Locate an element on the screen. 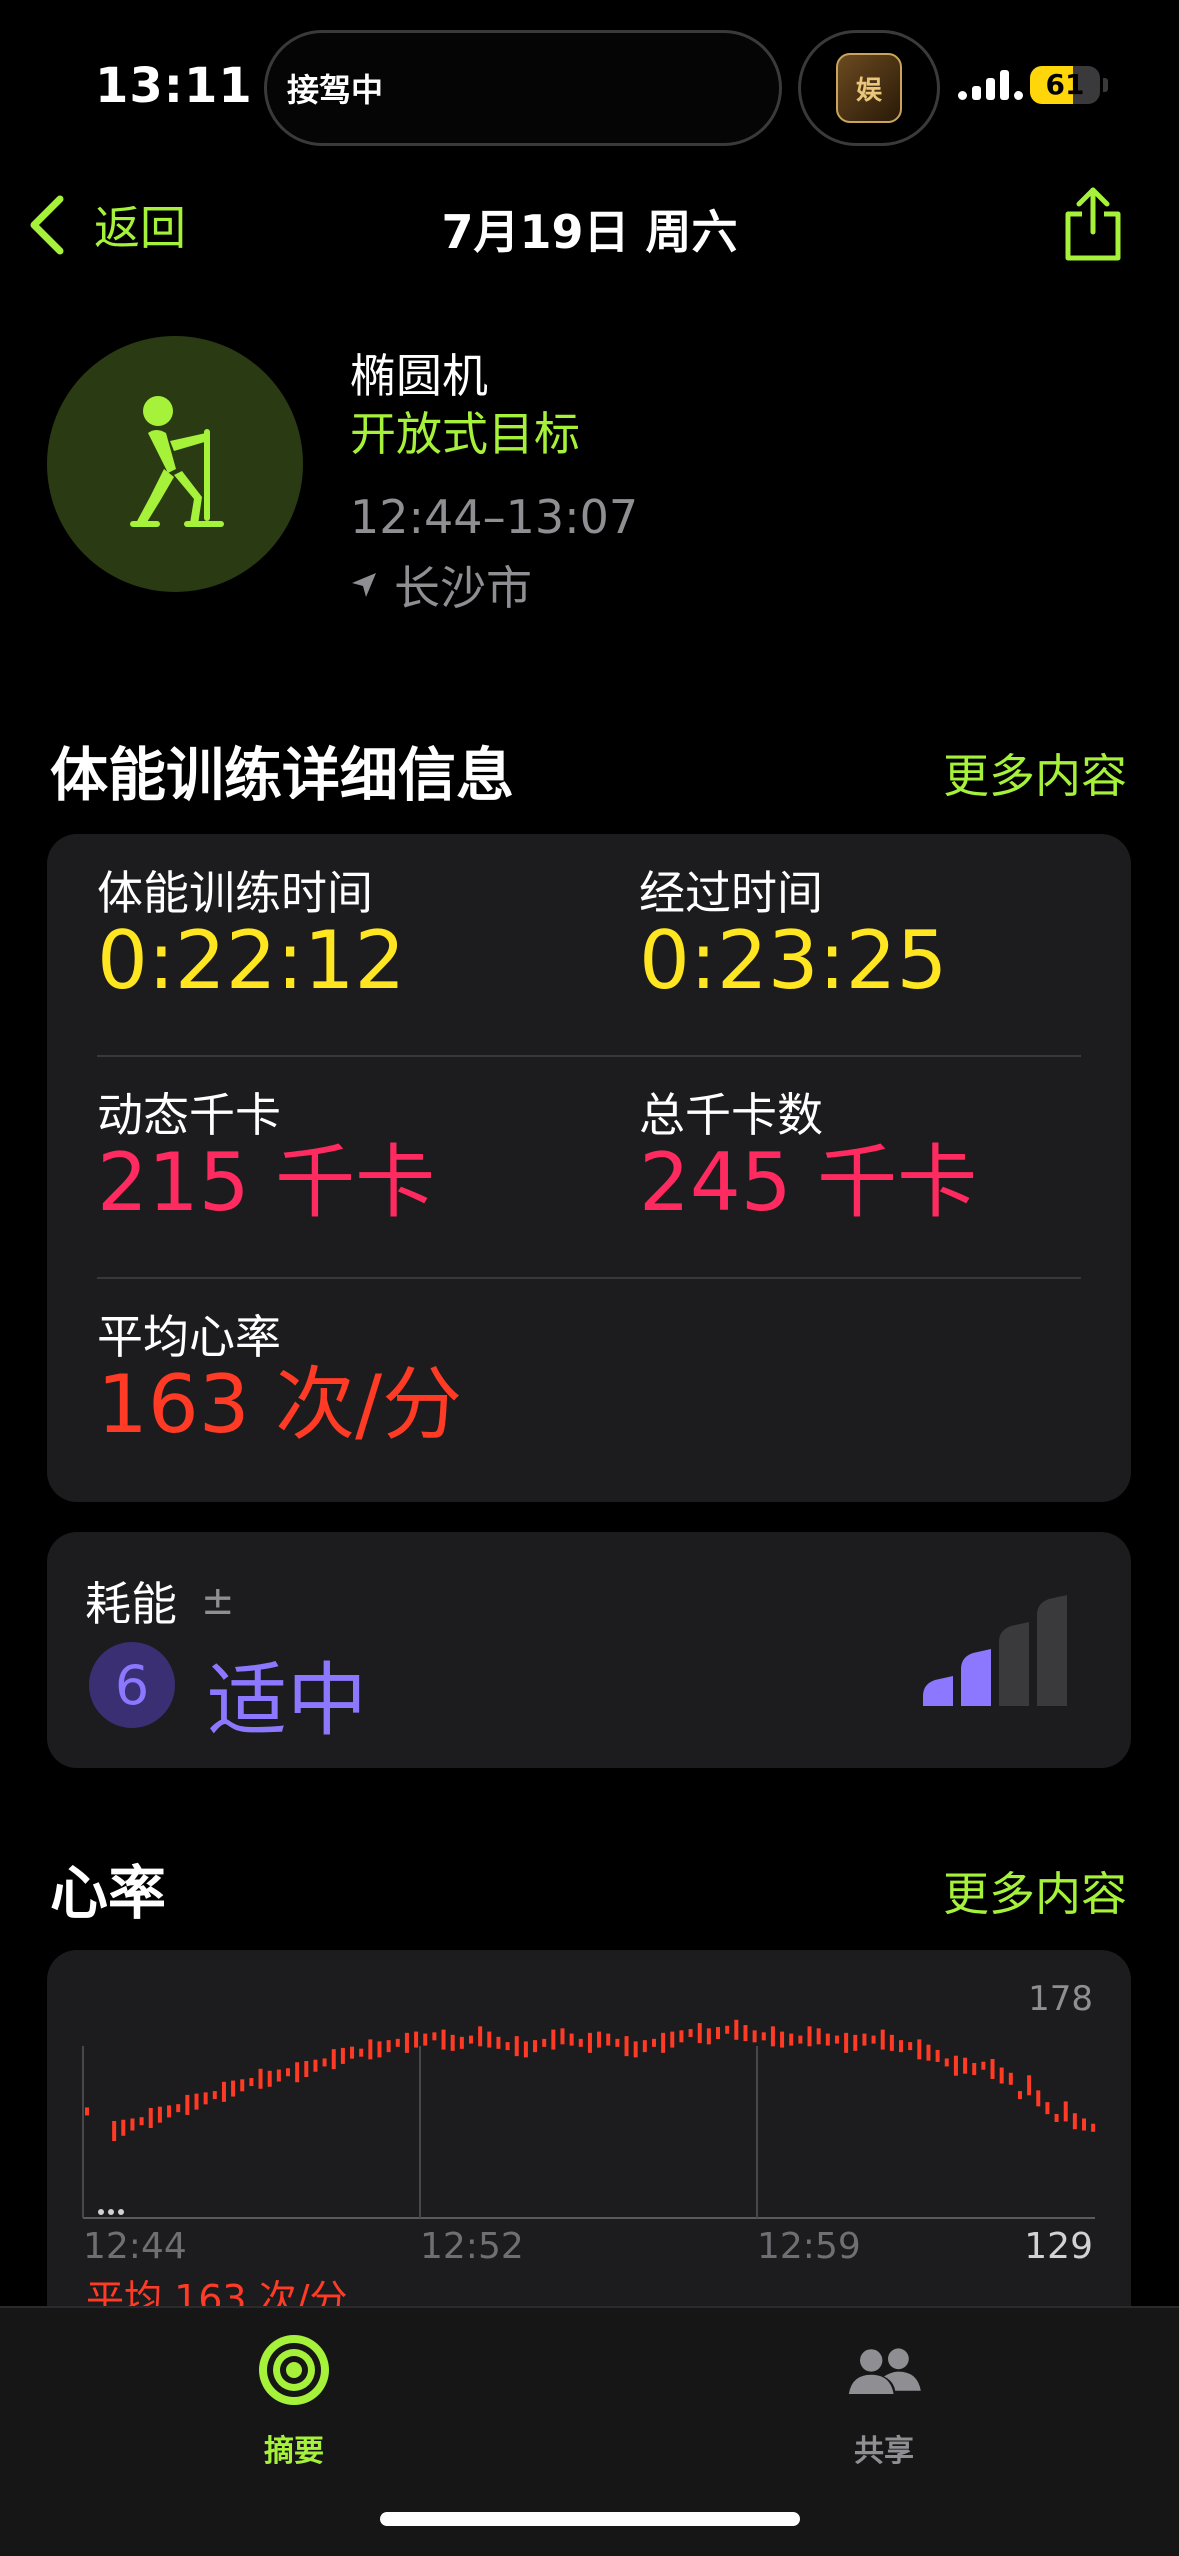  location-label: 长沙市 is located at coordinates (463, 588).